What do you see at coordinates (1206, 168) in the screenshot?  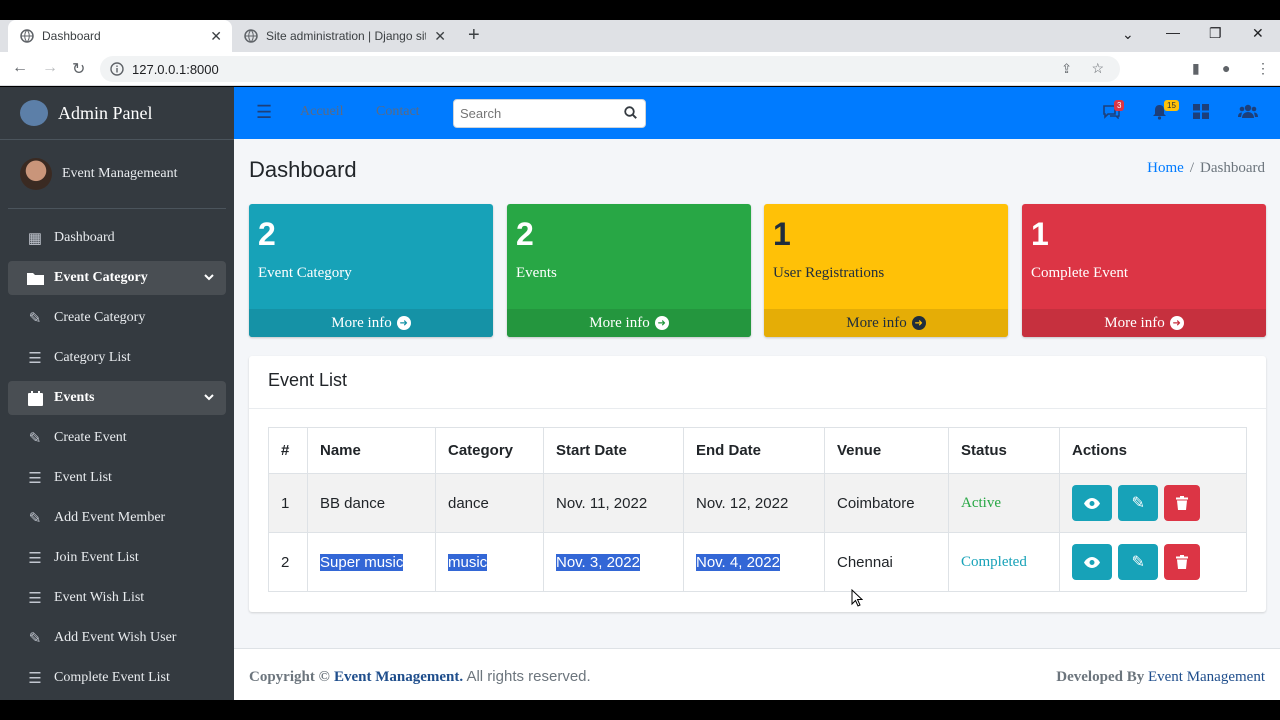 I see `breadcrumb: Home / Dashboard` at bounding box center [1206, 168].